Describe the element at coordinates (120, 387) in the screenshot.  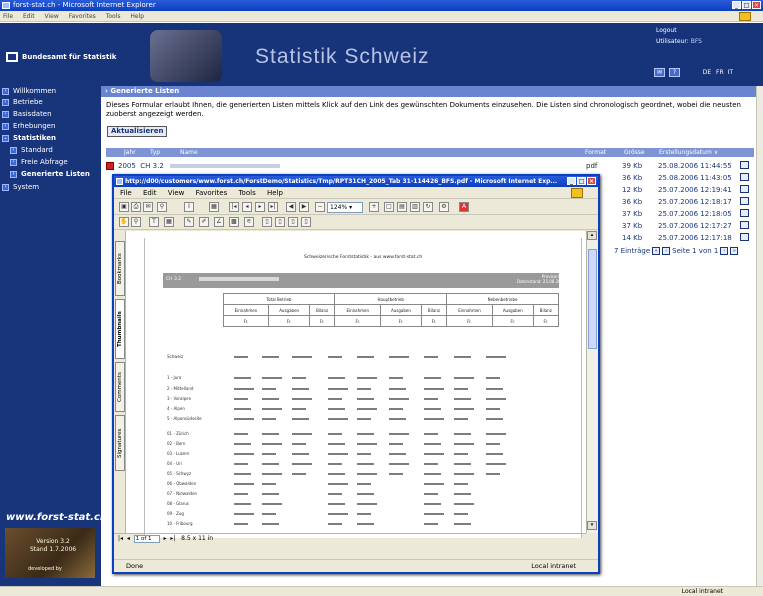
I see `tab-comments: Comments` at that location.